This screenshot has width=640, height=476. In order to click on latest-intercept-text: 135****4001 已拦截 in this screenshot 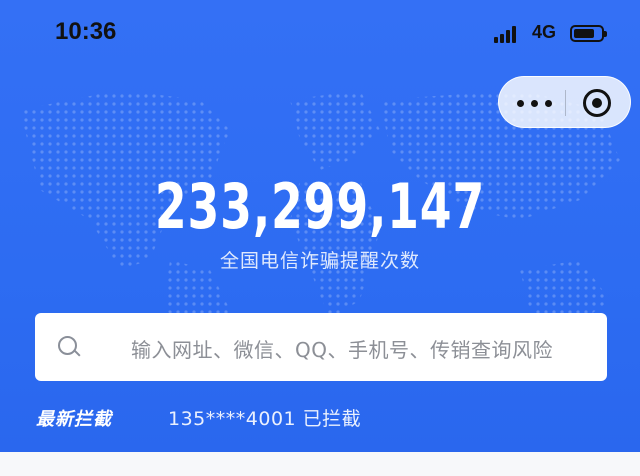, I will do `click(265, 419)`.